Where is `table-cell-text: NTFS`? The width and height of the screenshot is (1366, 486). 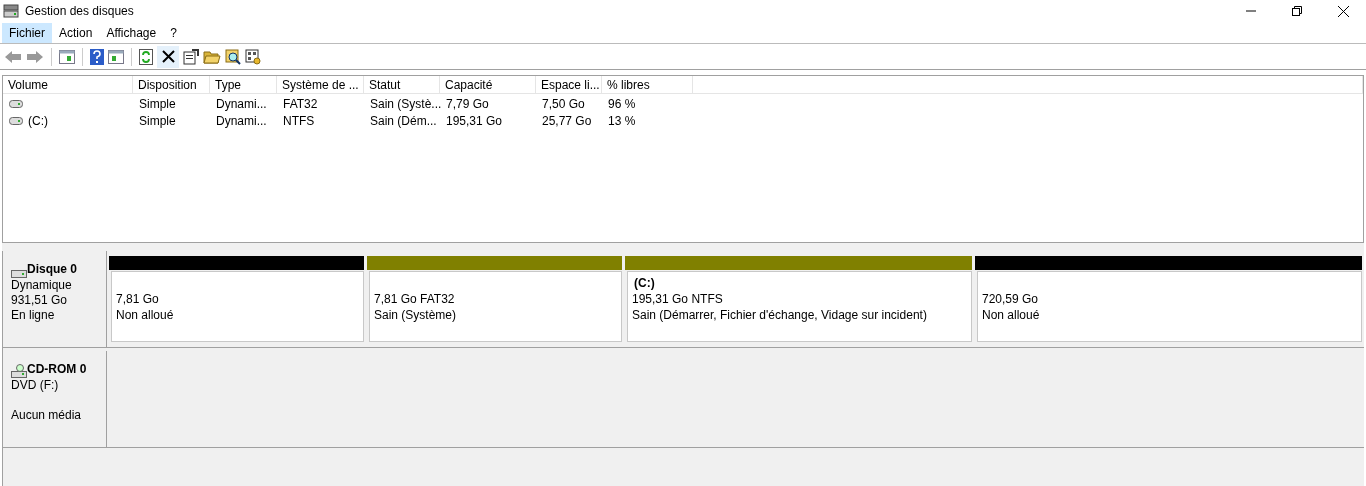
table-cell-text: NTFS is located at coordinates (299, 121).